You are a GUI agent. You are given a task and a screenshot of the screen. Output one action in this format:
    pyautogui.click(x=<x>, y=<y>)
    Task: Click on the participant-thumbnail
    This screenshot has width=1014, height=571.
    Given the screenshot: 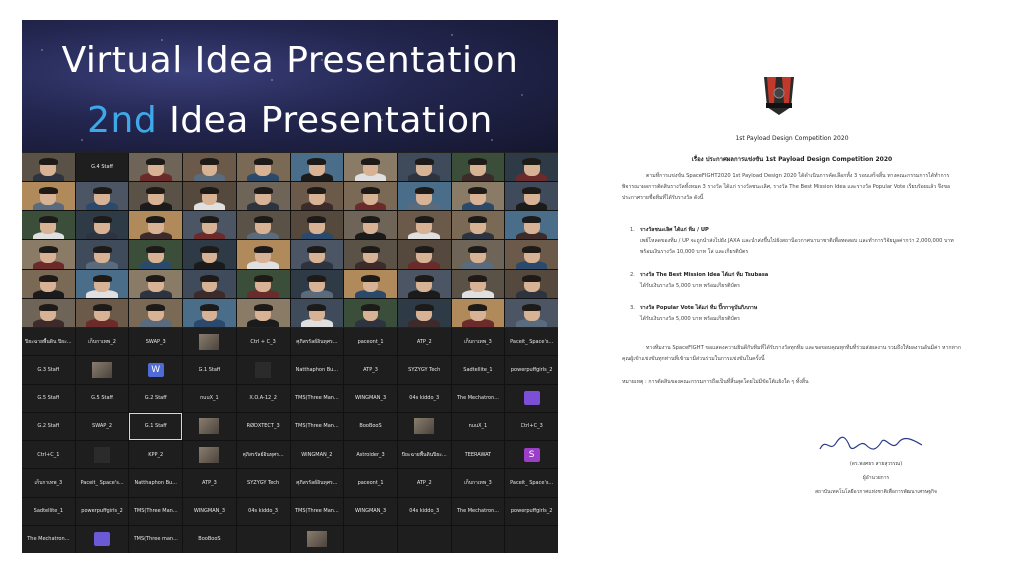 What is the action you would take?
    pyautogui.click(x=316, y=539)
    